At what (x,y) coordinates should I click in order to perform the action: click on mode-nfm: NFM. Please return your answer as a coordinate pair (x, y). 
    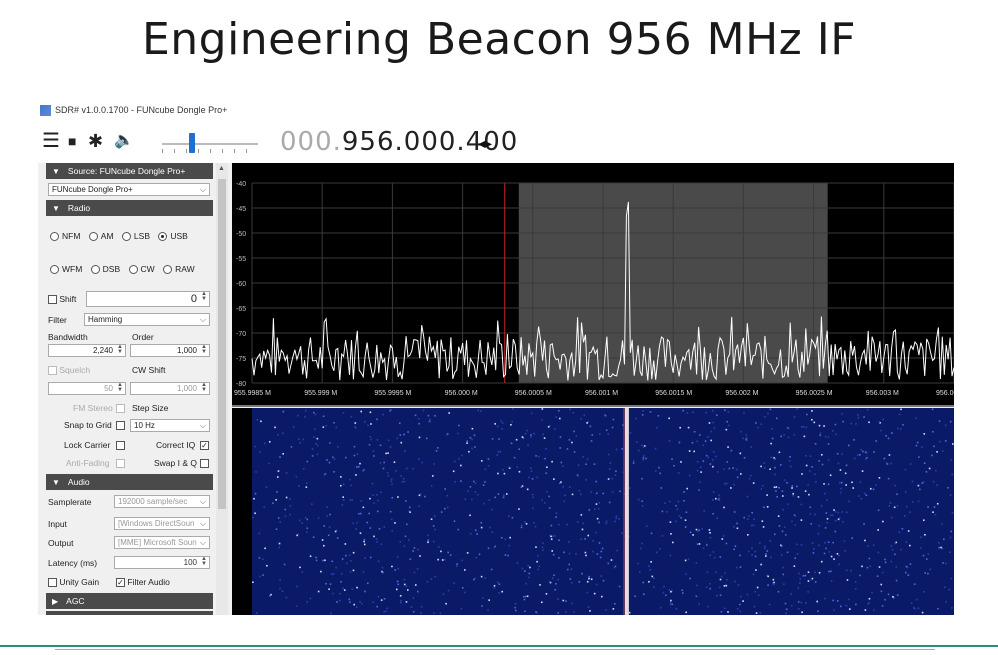
    Looking at the image, I should click on (65, 236).